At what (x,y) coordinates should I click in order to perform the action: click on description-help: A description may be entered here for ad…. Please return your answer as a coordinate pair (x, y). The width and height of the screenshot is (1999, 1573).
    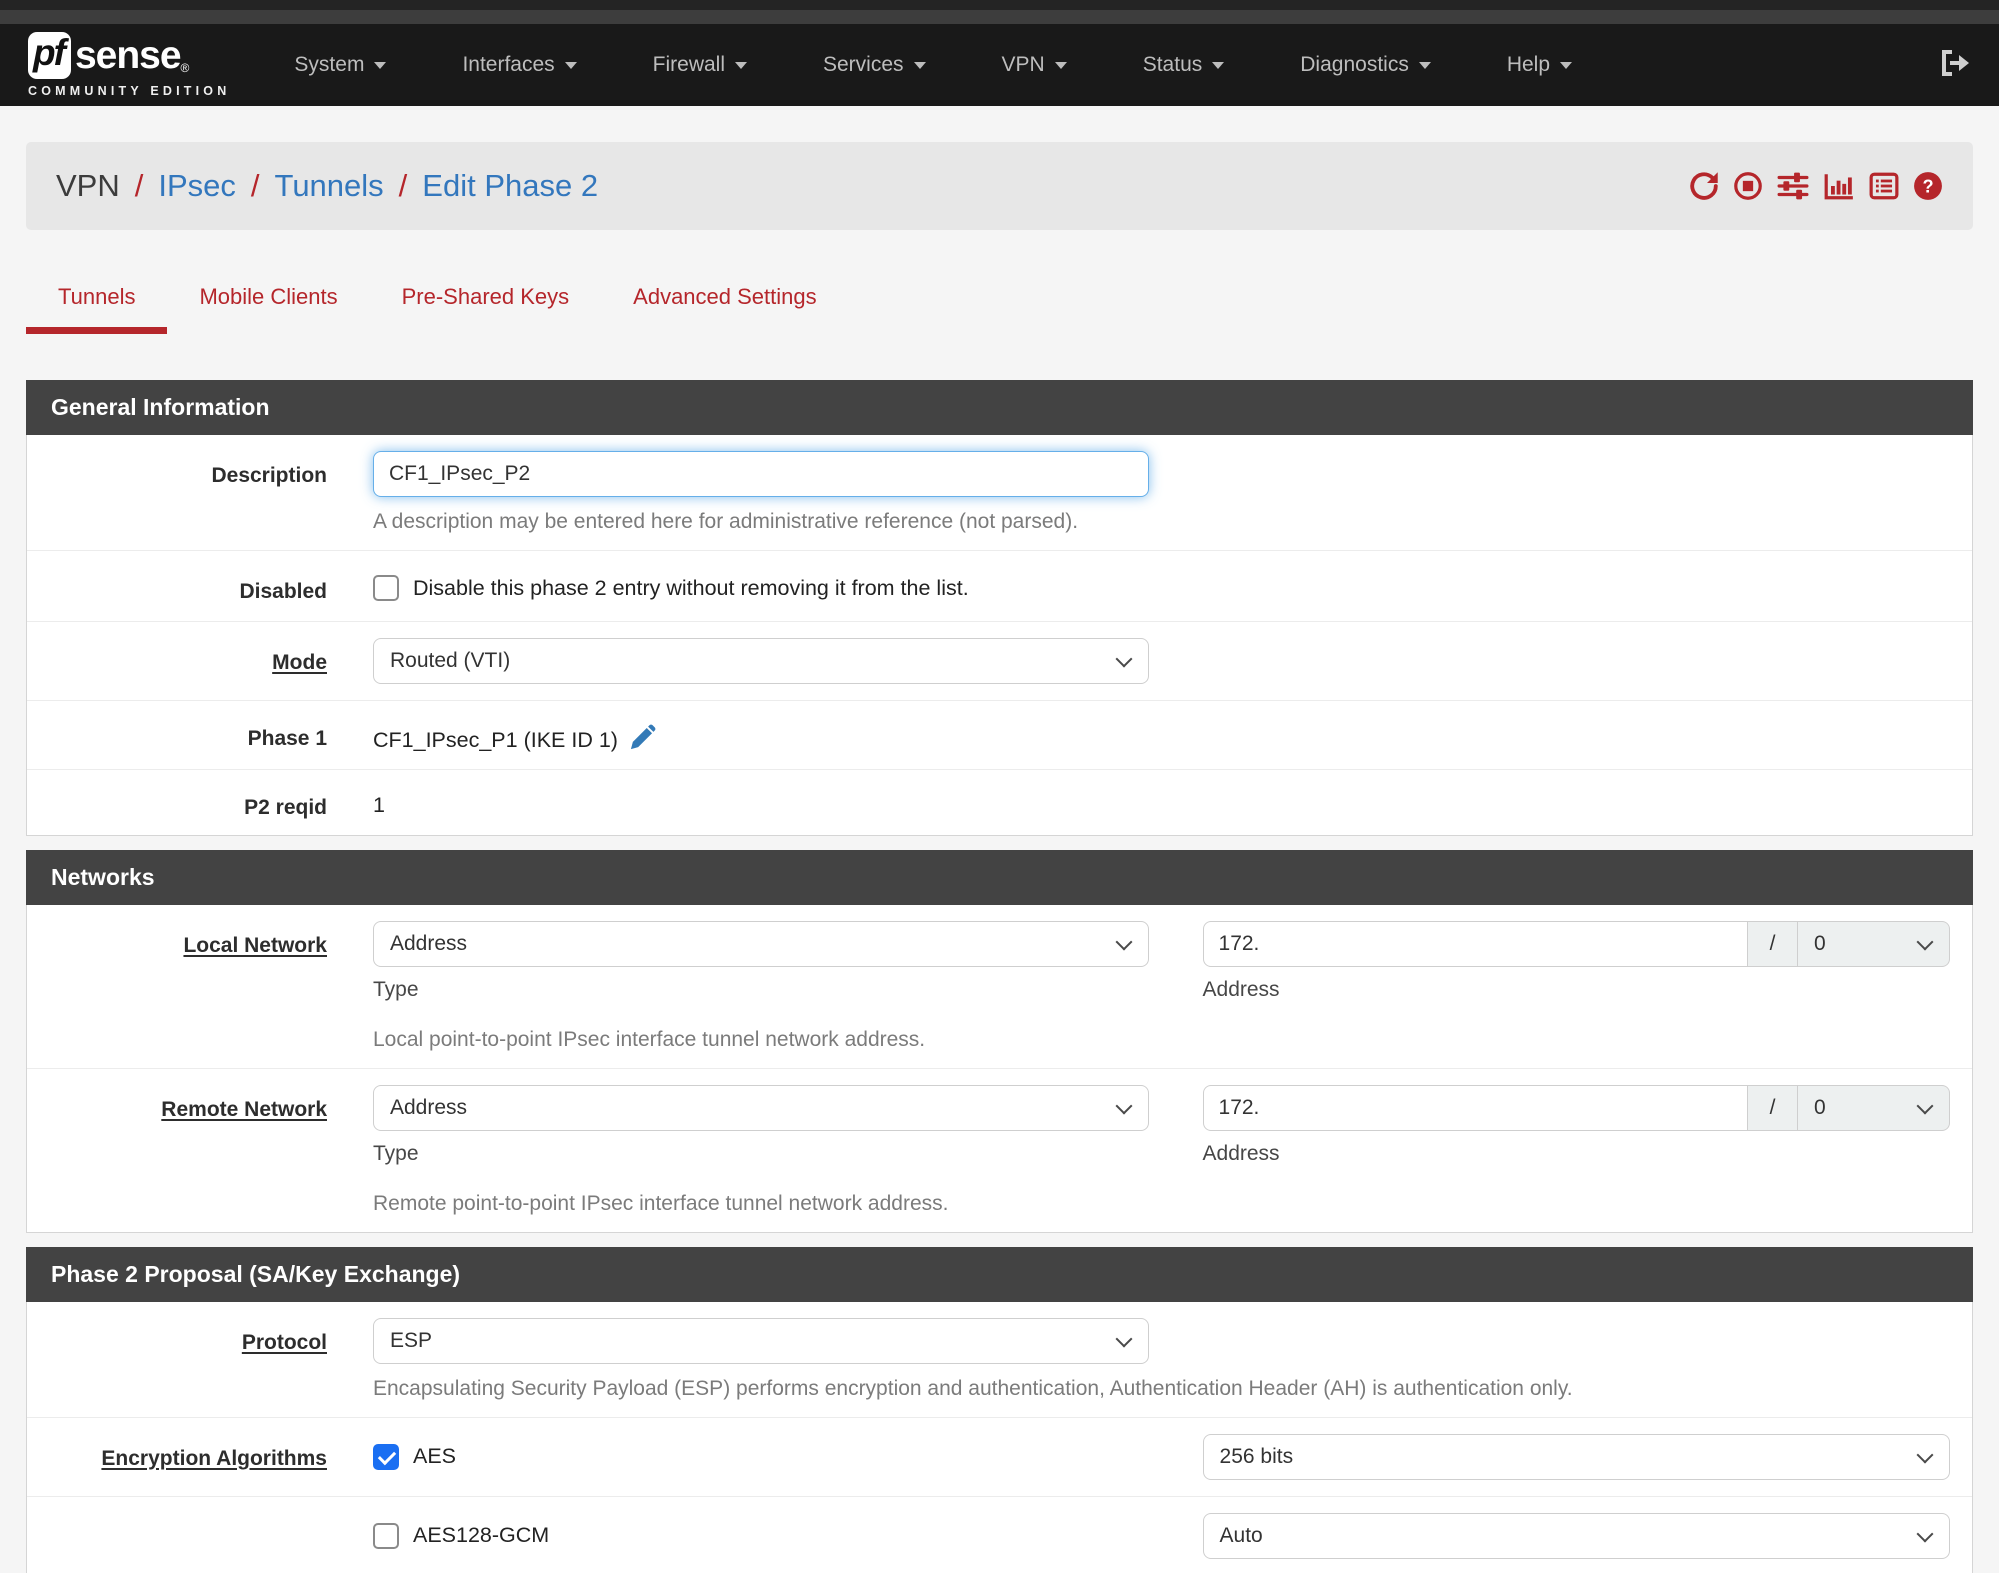
    Looking at the image, I should click on (726, 521).